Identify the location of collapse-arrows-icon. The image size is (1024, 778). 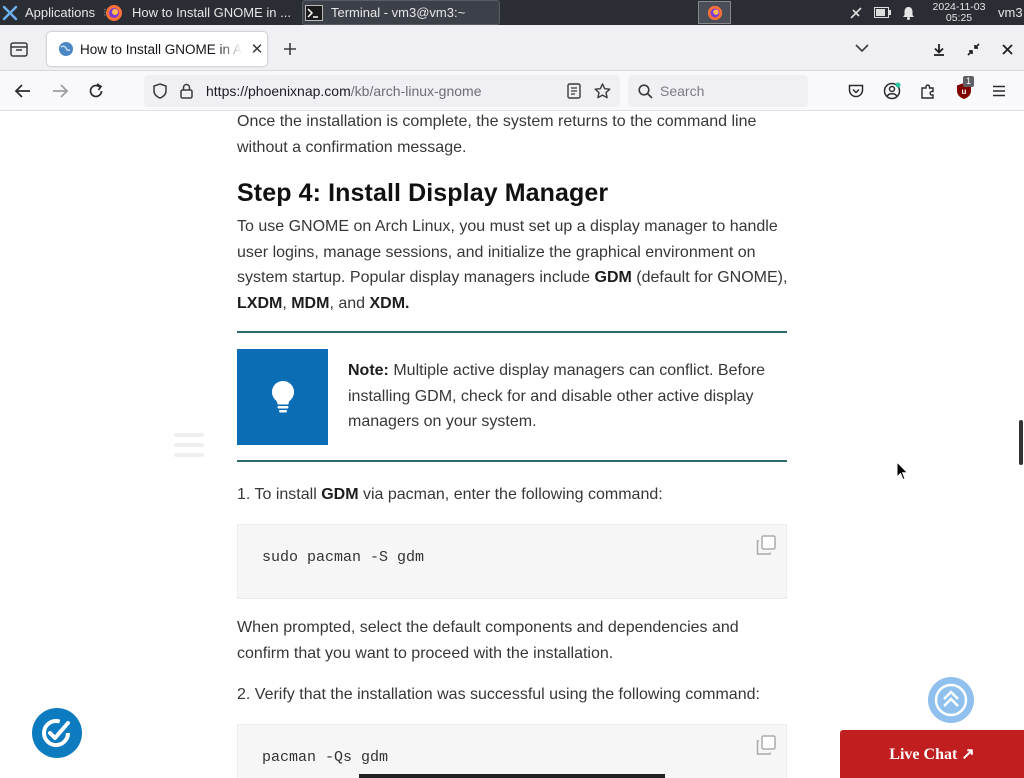
(973, 49).